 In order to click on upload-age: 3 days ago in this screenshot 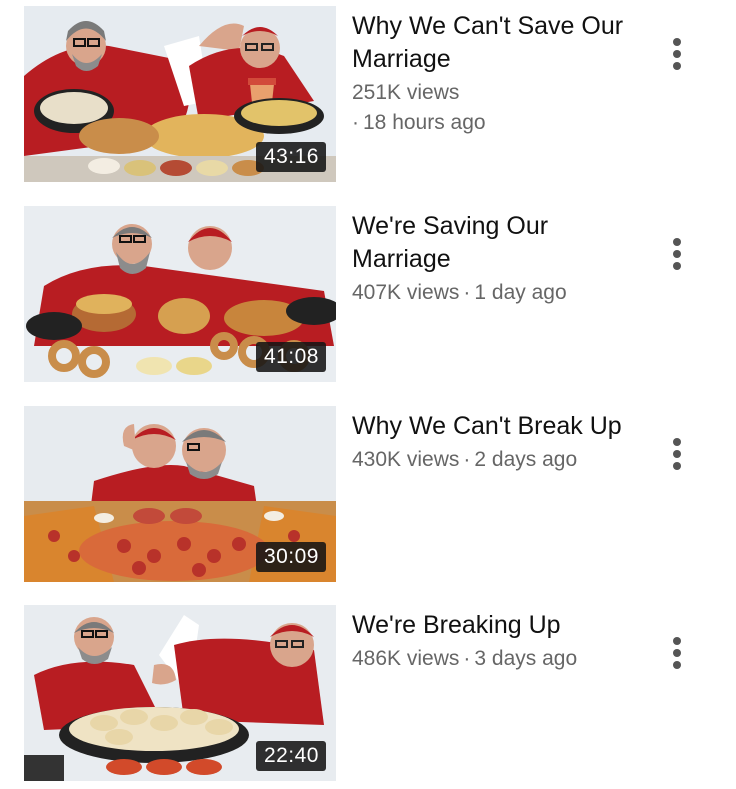, I will do `click(526, 658)`.